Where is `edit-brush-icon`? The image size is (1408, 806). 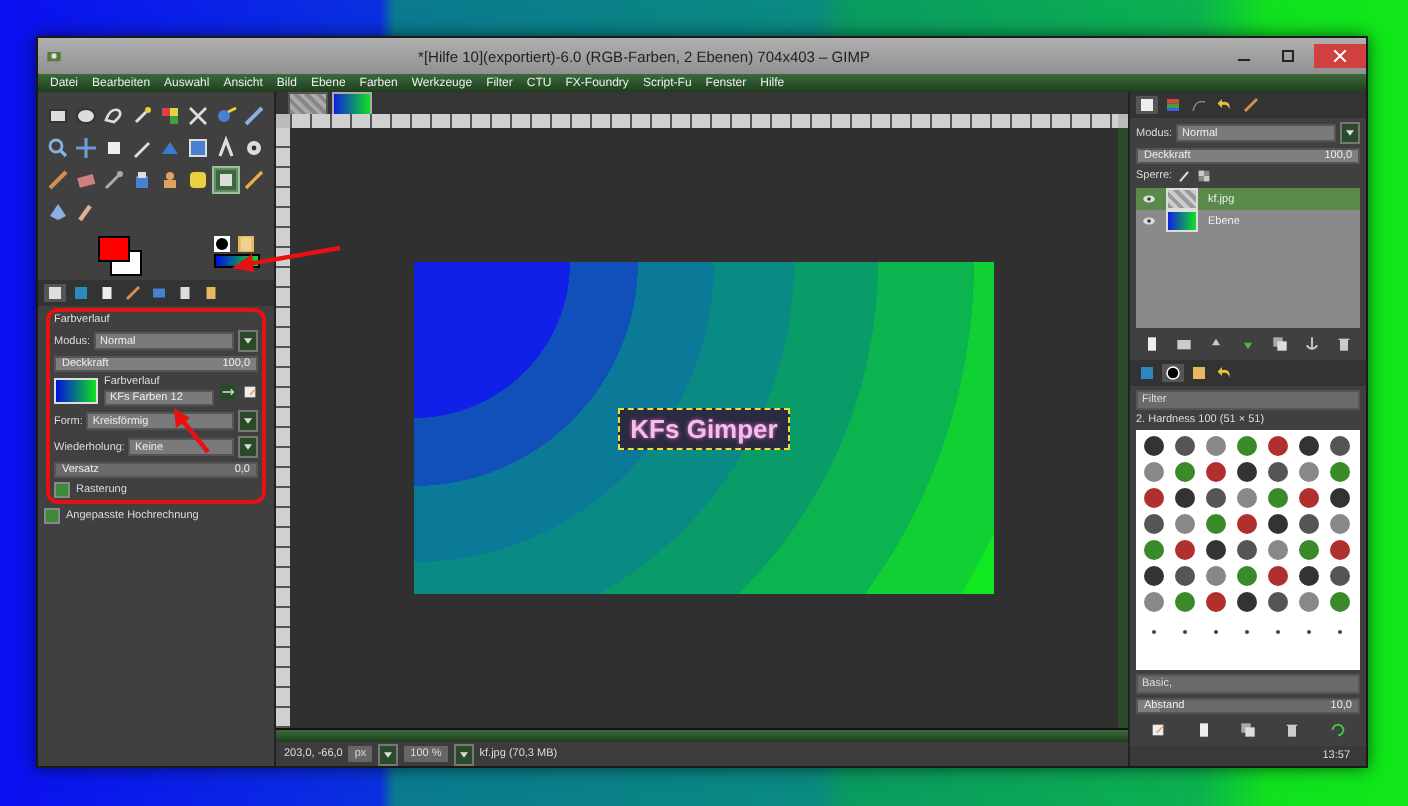
edit-brush-icon is located at coordinates (1158, 730).